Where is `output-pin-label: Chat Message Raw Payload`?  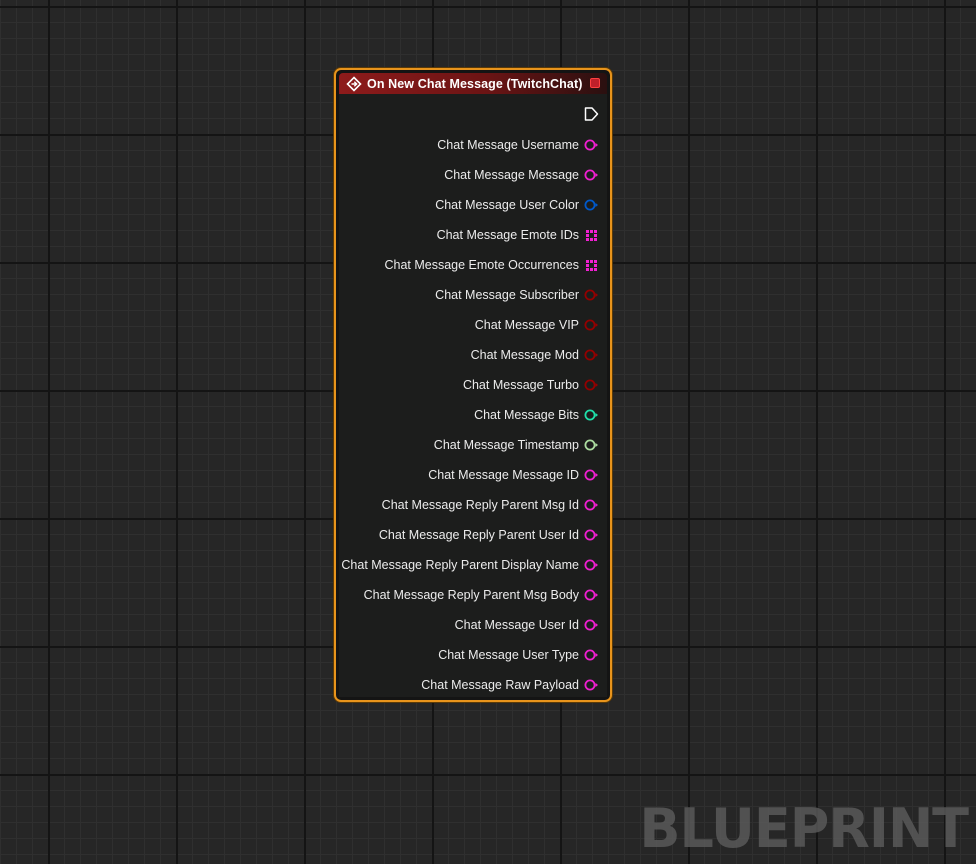
output-pin-label: Chat Message Raw Payload is located at coordinates (500, 685).